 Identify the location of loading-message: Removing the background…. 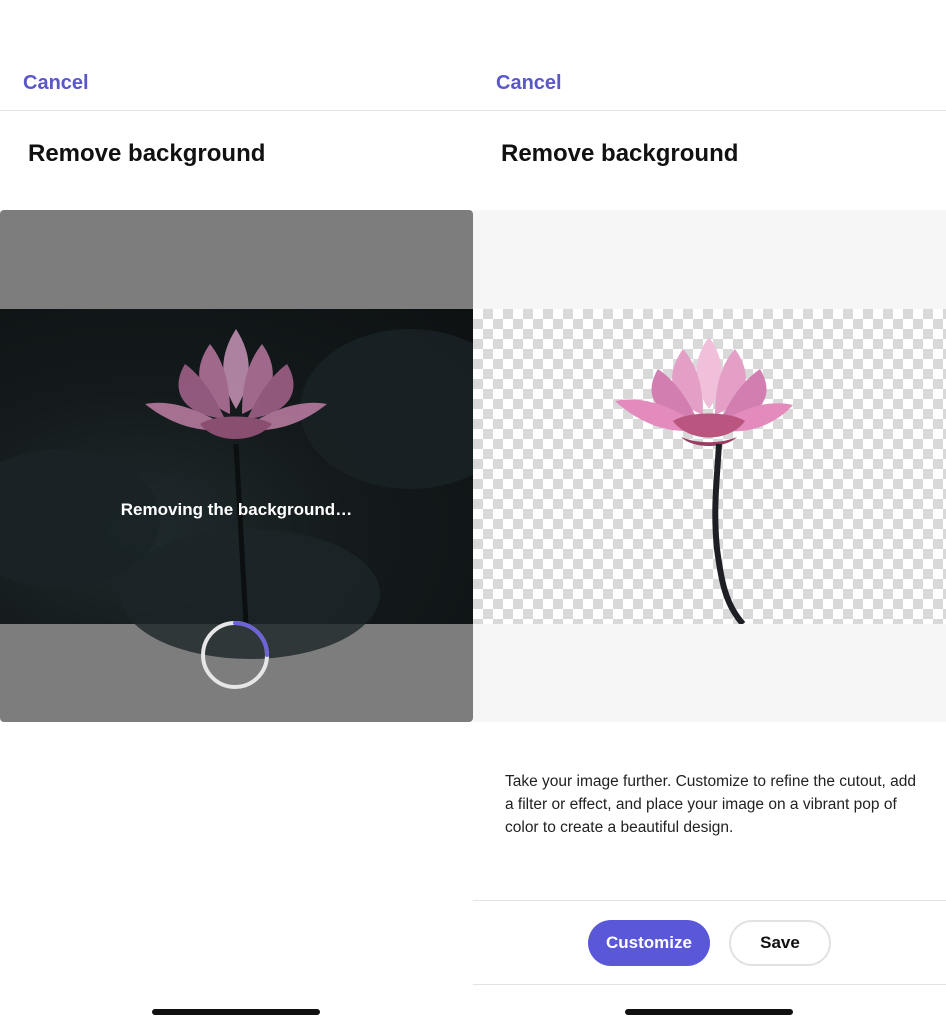
(236, 509).